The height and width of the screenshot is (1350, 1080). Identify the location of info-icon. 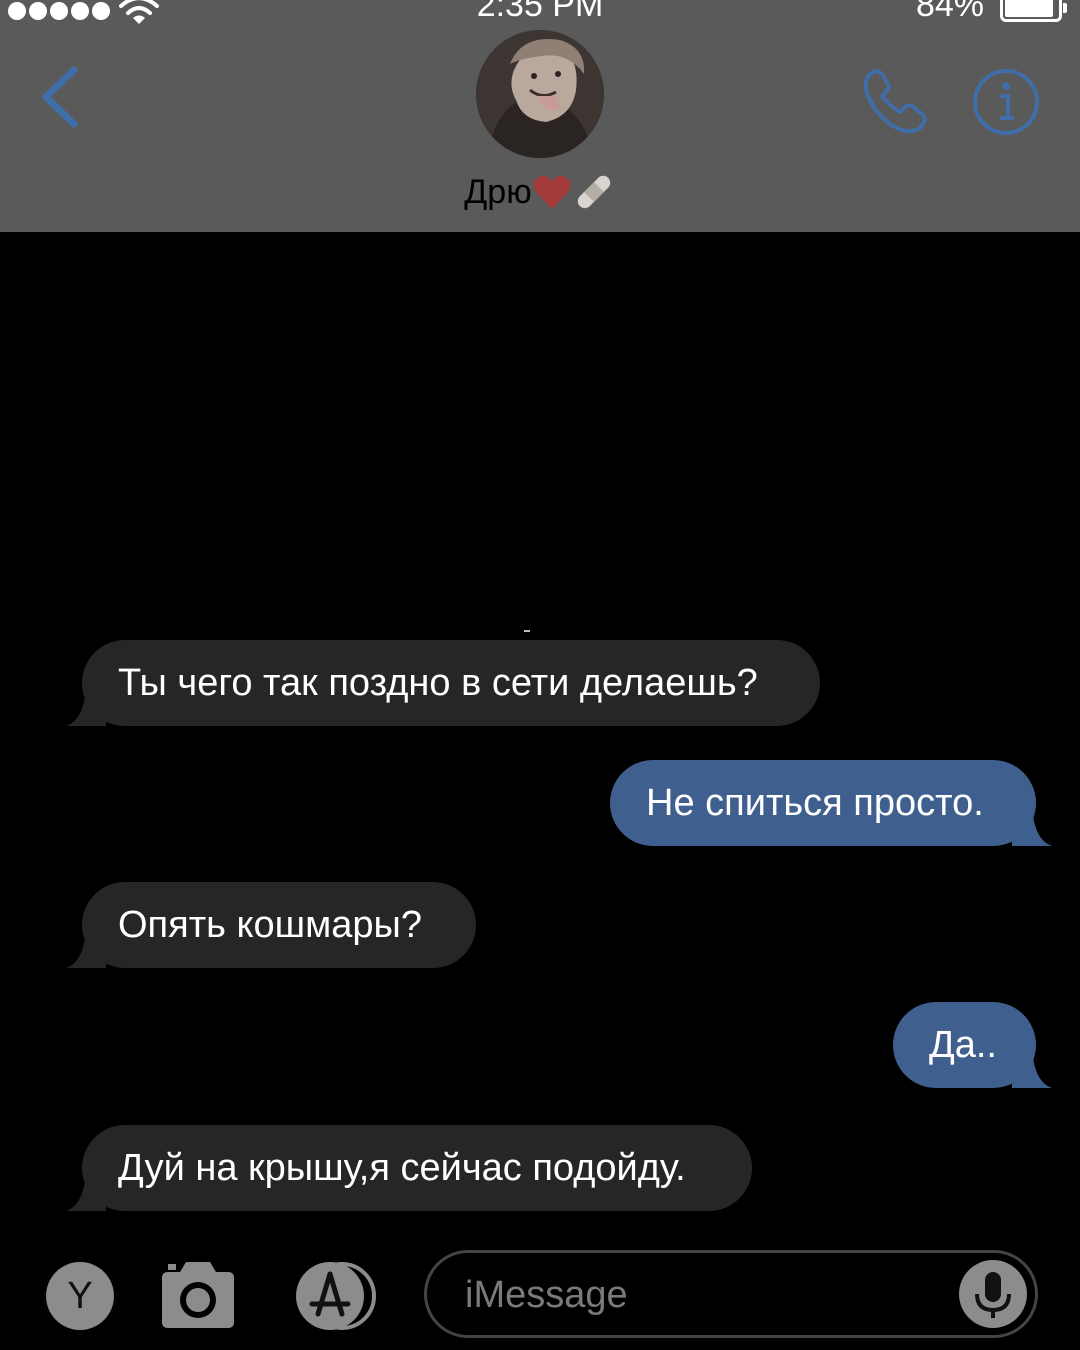
(1006, 102).